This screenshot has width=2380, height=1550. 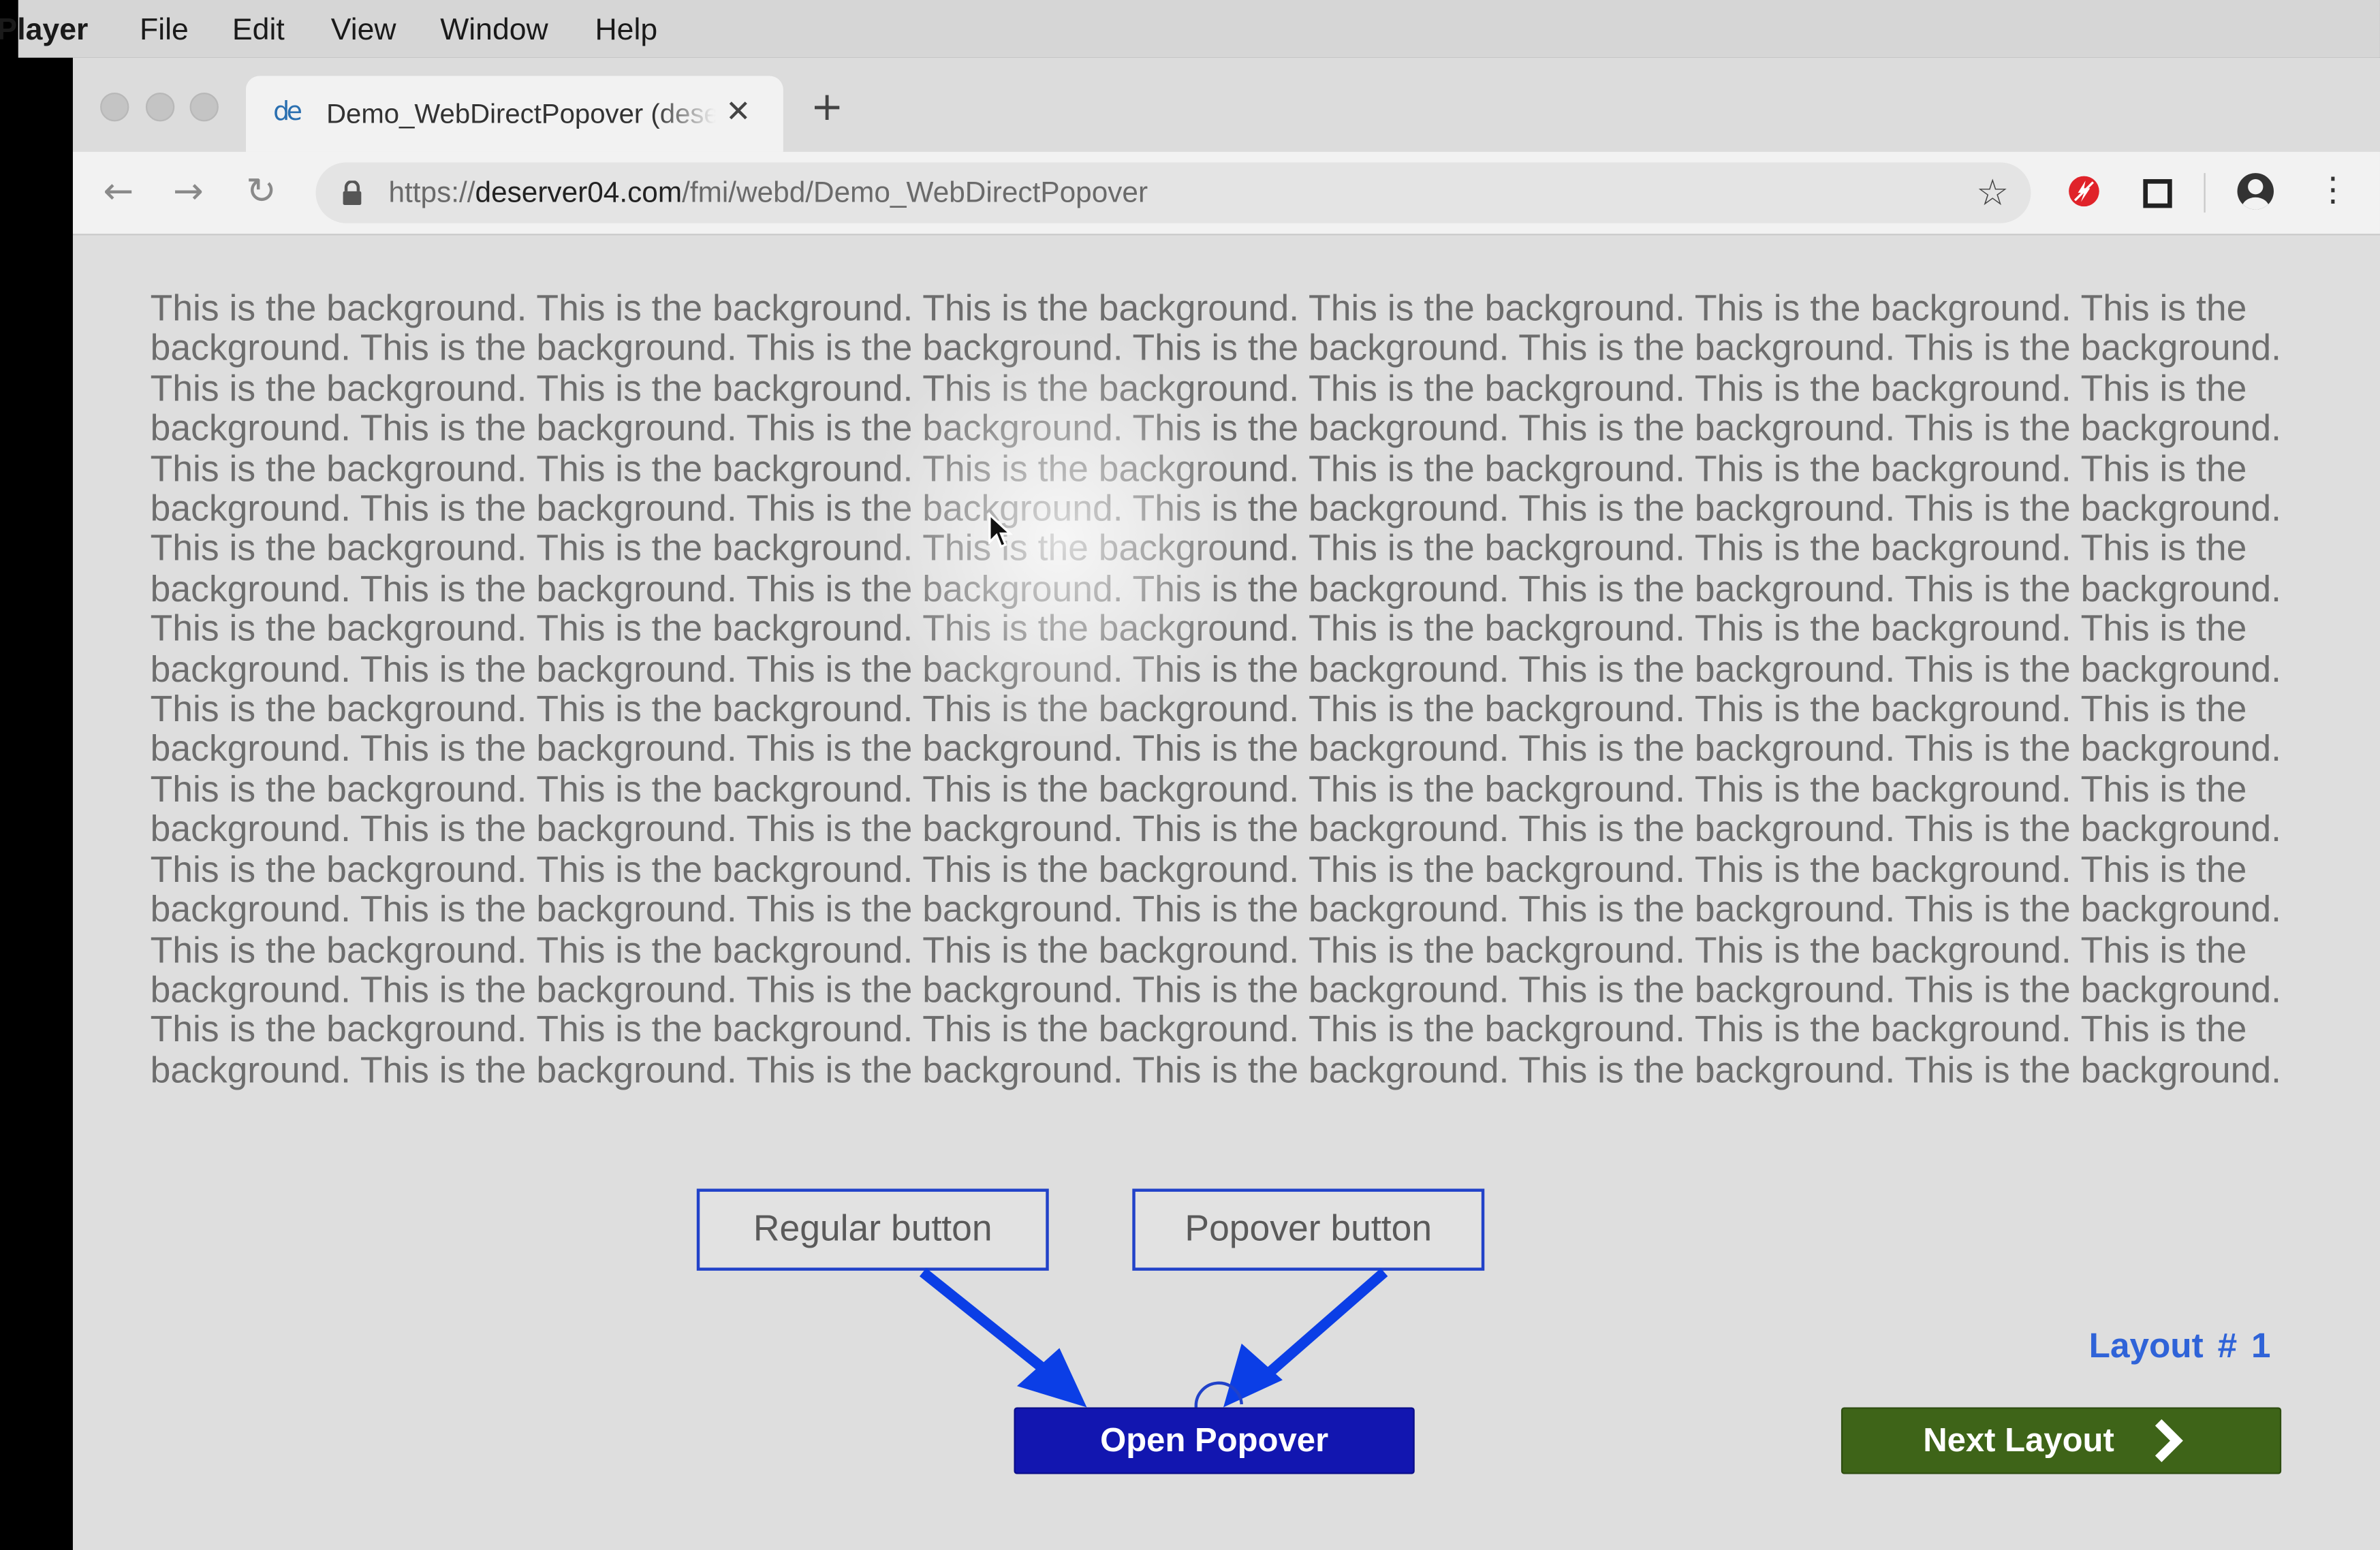 I want to click on flash-blocked-icon, so click(x=2084, y=192).